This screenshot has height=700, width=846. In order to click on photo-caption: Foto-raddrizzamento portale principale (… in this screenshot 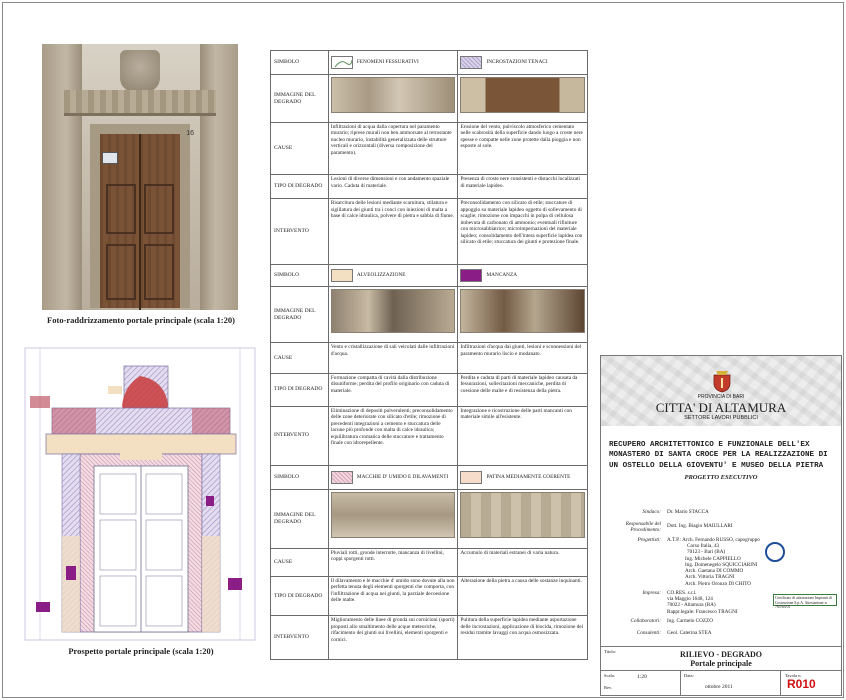, I will do `click(141, 320)`.